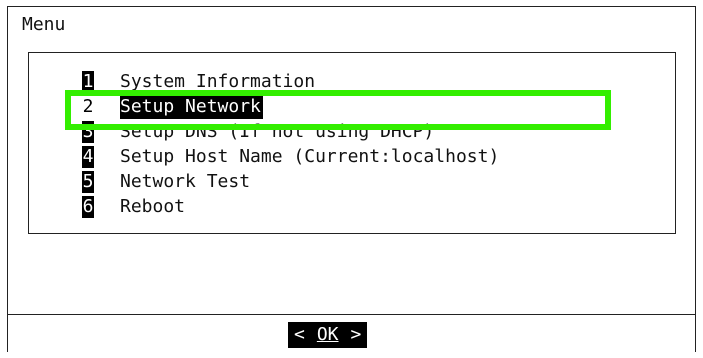  I want to click on ok-button-left-bracket: <, so click(299, 334).